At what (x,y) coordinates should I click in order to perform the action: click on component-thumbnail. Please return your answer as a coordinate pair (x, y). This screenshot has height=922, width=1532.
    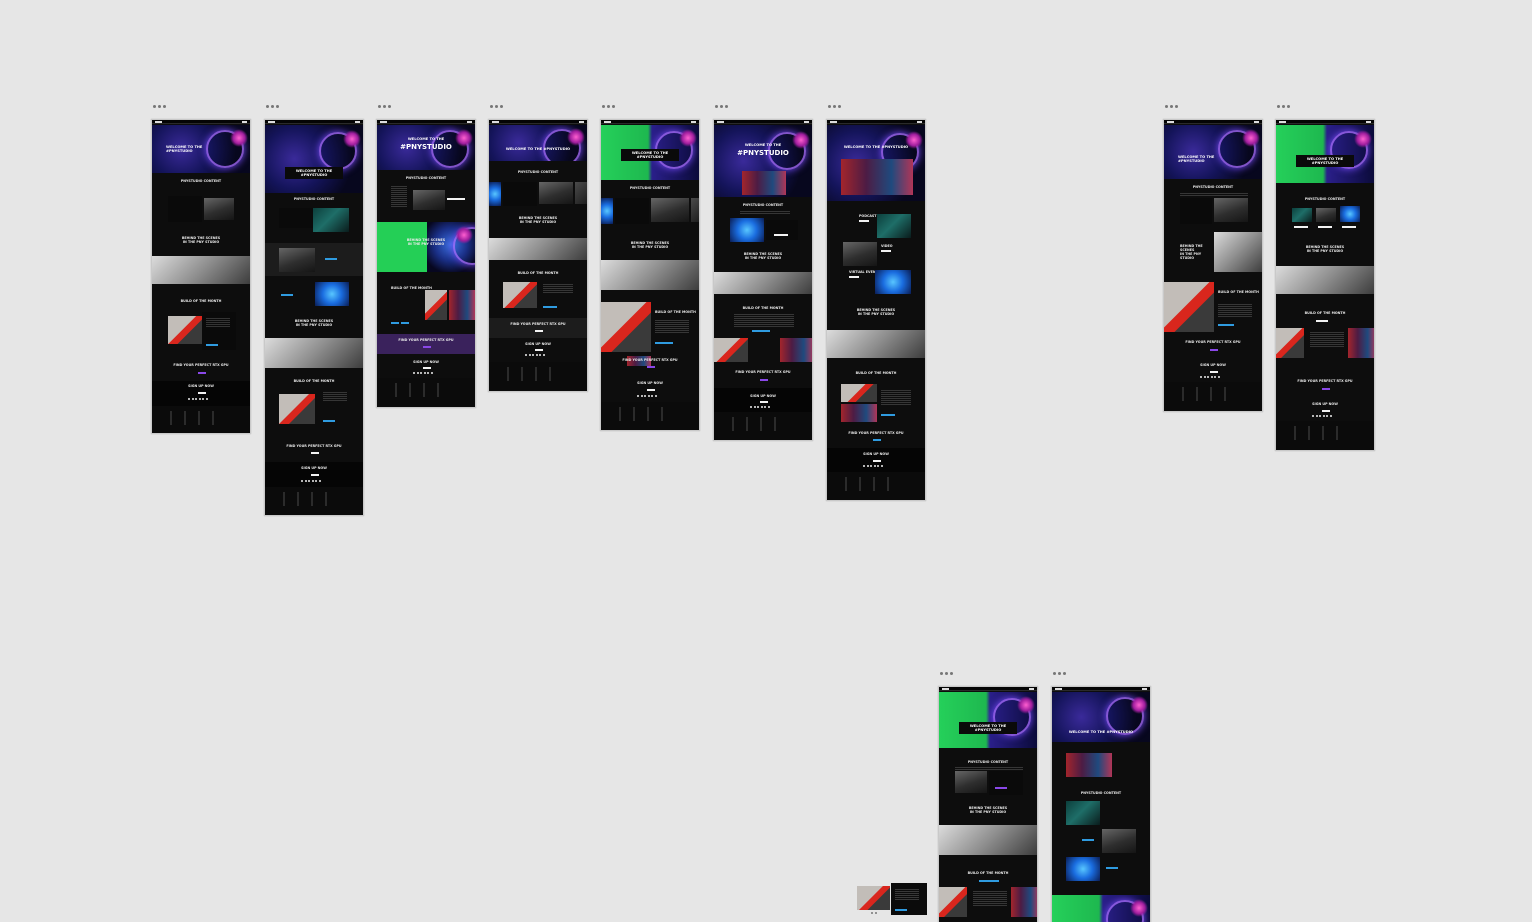
    Looking at the image, I should click on (892, 899).